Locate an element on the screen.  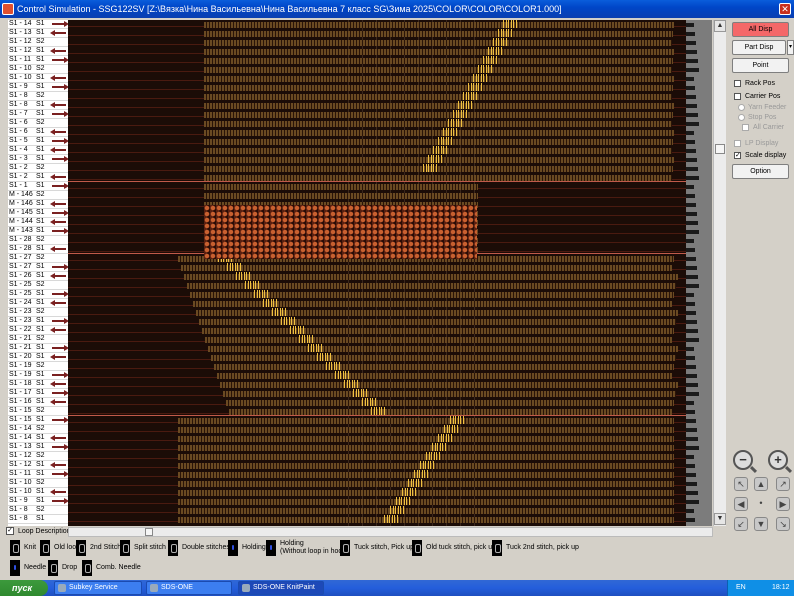
legend-label-text: Drop is located at coordinates (70, 567).